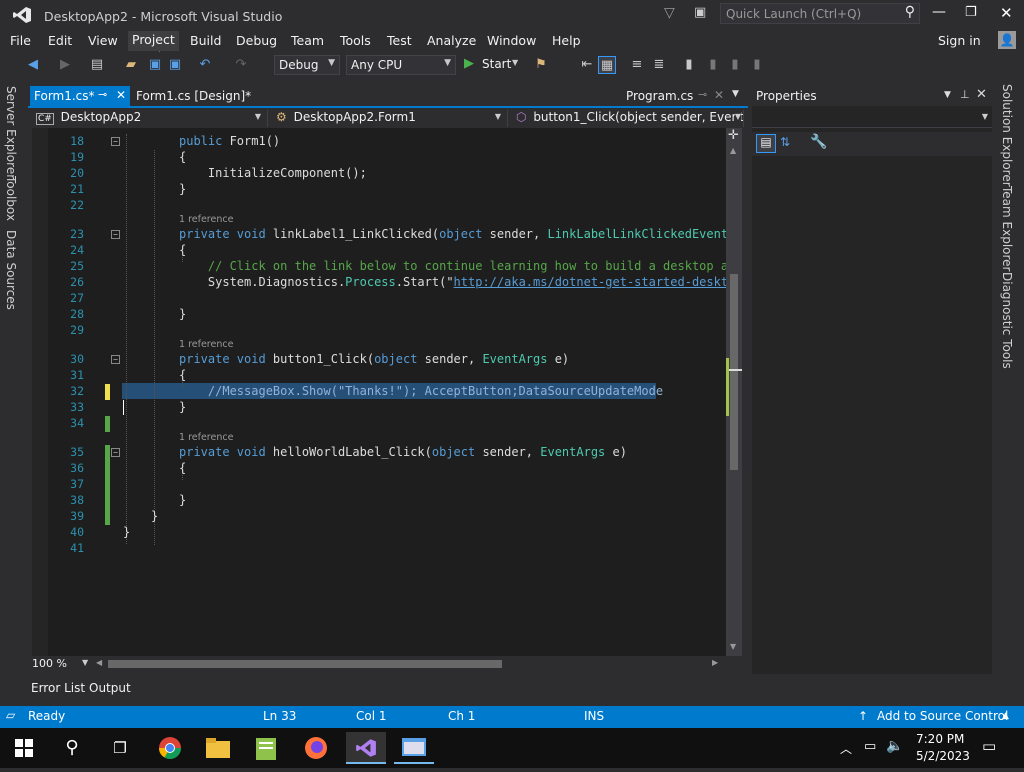  Describe the element at coordinates (1007, 229) in the screenshot. I see `team-explorer-tab: Team Explorer` at that location.